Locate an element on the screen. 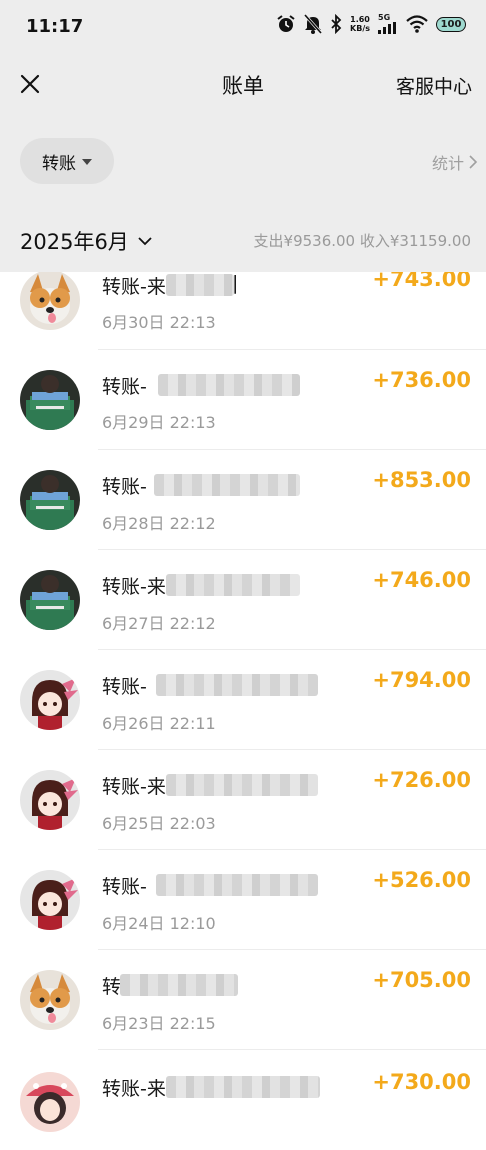 Image resolution: width=486 pixels, height=1150 pixels. month-selector: 2025年6月 is located at coordinates (86, 241).